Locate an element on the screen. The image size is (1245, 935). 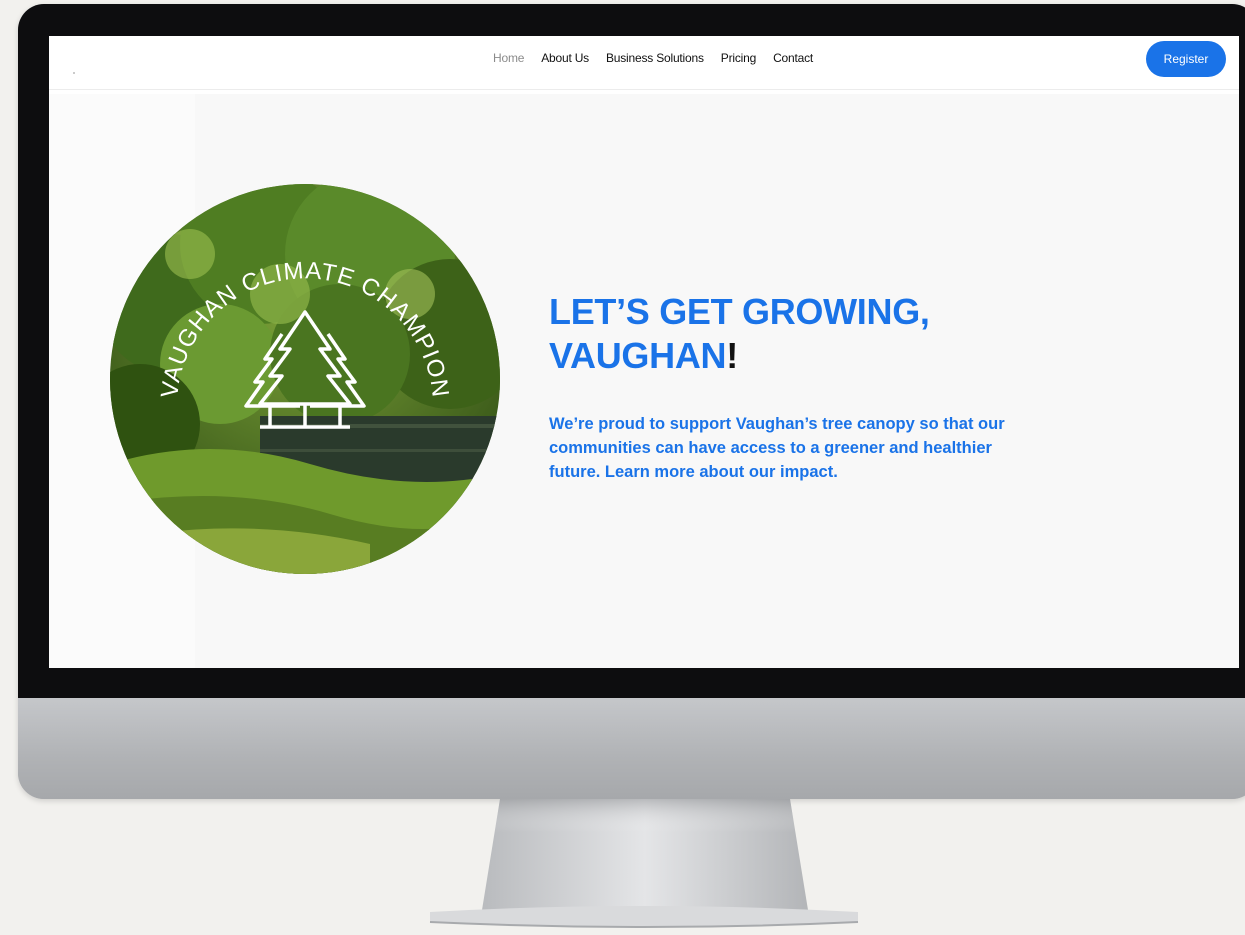
hero-heading-line-1: LET’S GET GROWING, is located at coordinates (739, 311).